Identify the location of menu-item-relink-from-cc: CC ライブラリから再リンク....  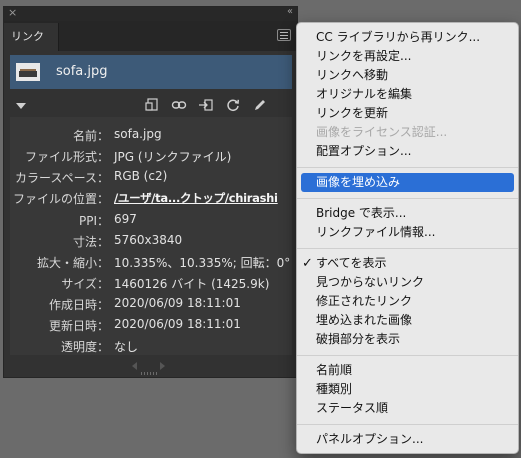
(407, 37).